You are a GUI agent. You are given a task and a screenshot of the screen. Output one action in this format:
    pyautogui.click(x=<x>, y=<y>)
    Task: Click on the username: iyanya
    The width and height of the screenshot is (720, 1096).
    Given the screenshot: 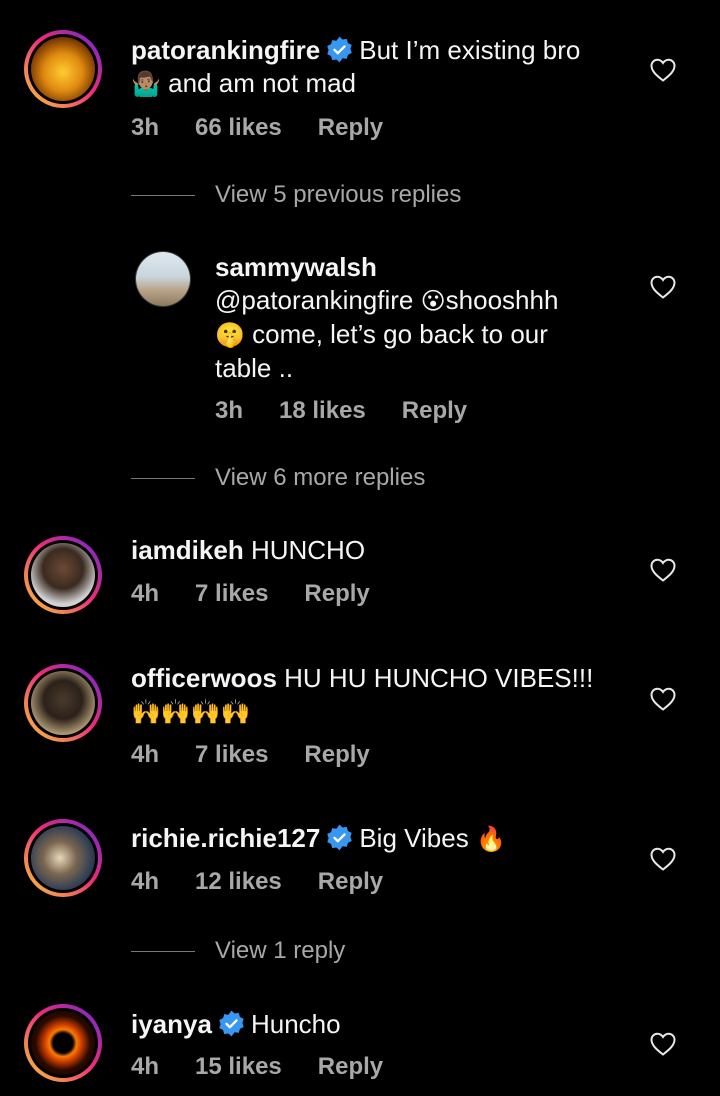 What is the action you would take?
    pyautogui.click(x=171, y=1024)
    